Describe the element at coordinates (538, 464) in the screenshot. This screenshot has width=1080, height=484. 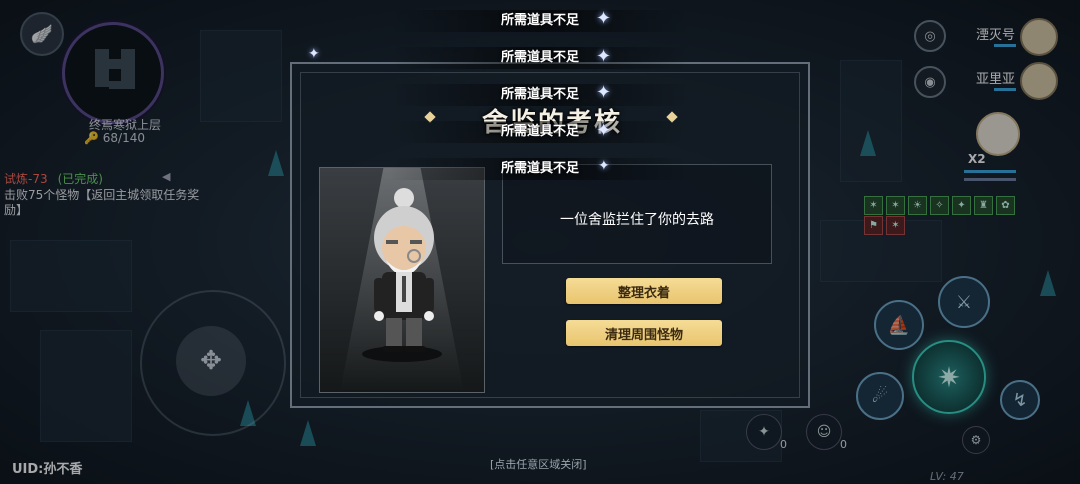
I see `close-hint: [点击任意区域关闭]` at that location.